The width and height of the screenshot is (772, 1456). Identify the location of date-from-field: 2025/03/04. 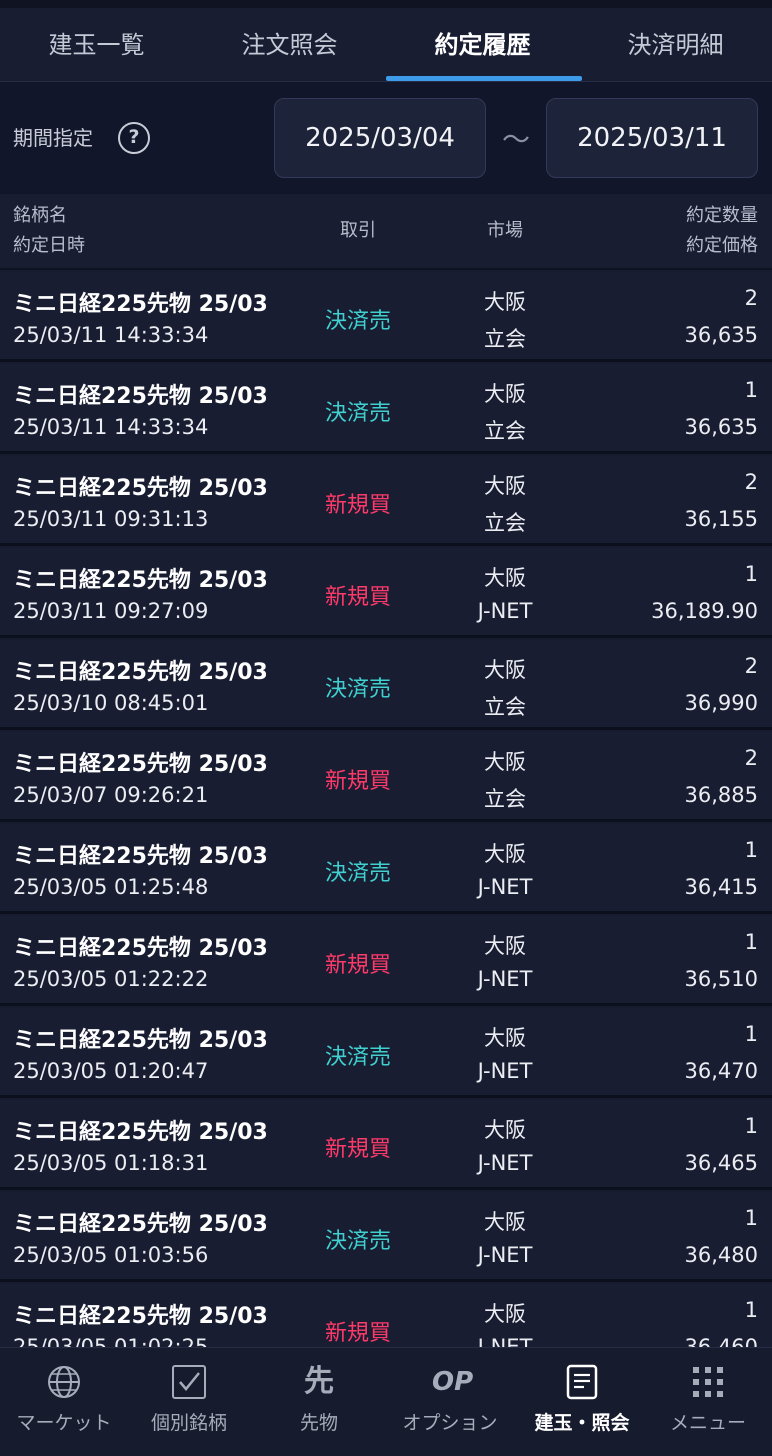
(380, 138).